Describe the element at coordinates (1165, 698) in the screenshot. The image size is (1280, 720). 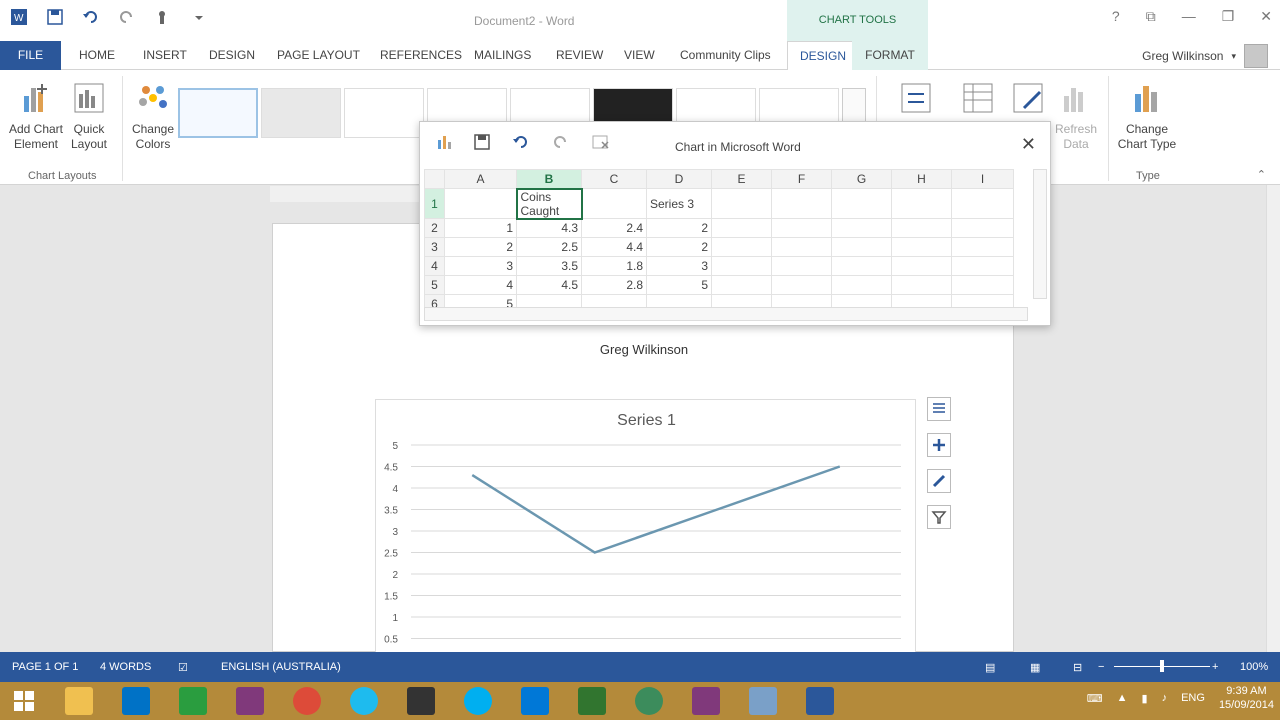
I see `volume-icon: ♪` at that location.